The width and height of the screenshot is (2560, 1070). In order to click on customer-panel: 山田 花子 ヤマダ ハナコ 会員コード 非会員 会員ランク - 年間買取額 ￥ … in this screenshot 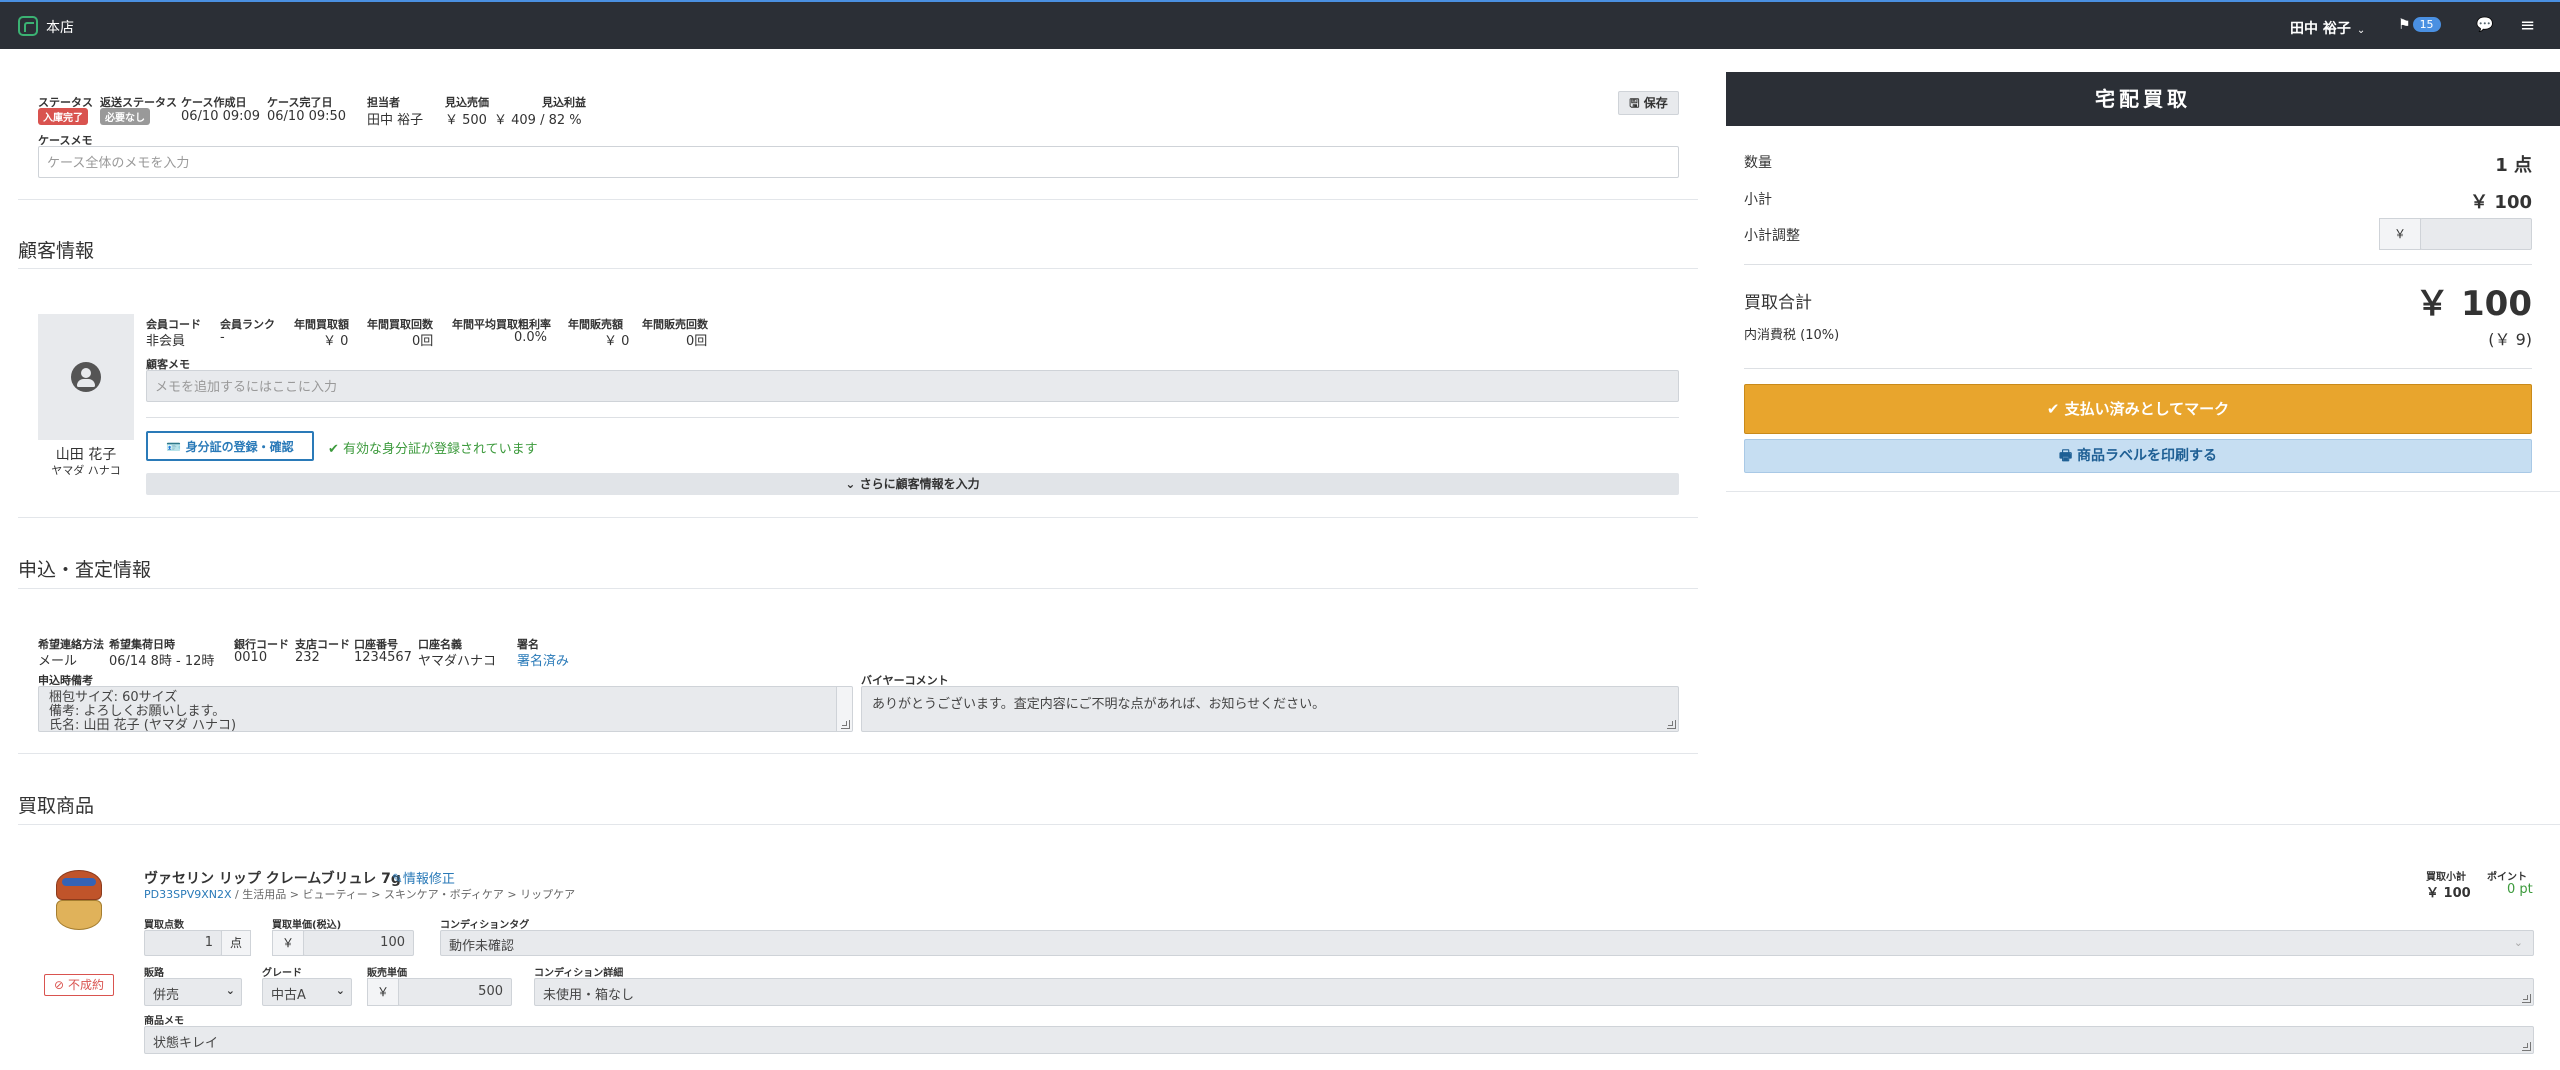, I will do `click(858, 404)`.